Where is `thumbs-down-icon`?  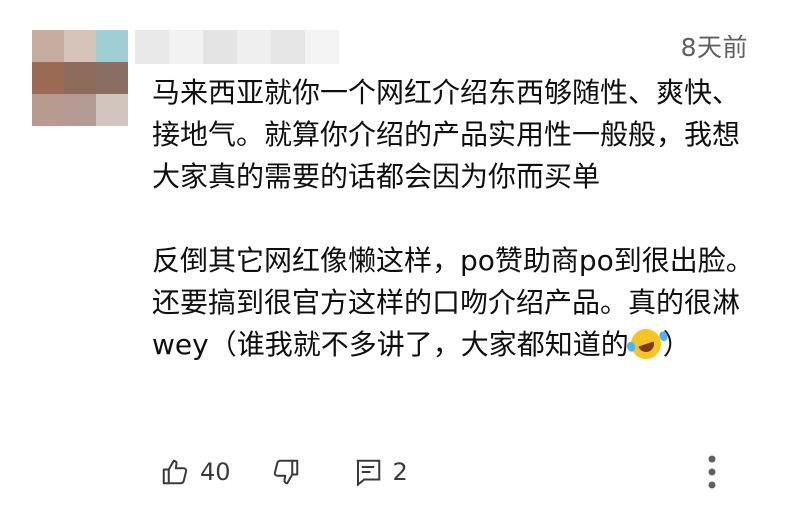
thumbs-down-icon is located at coordinates (286, 472).